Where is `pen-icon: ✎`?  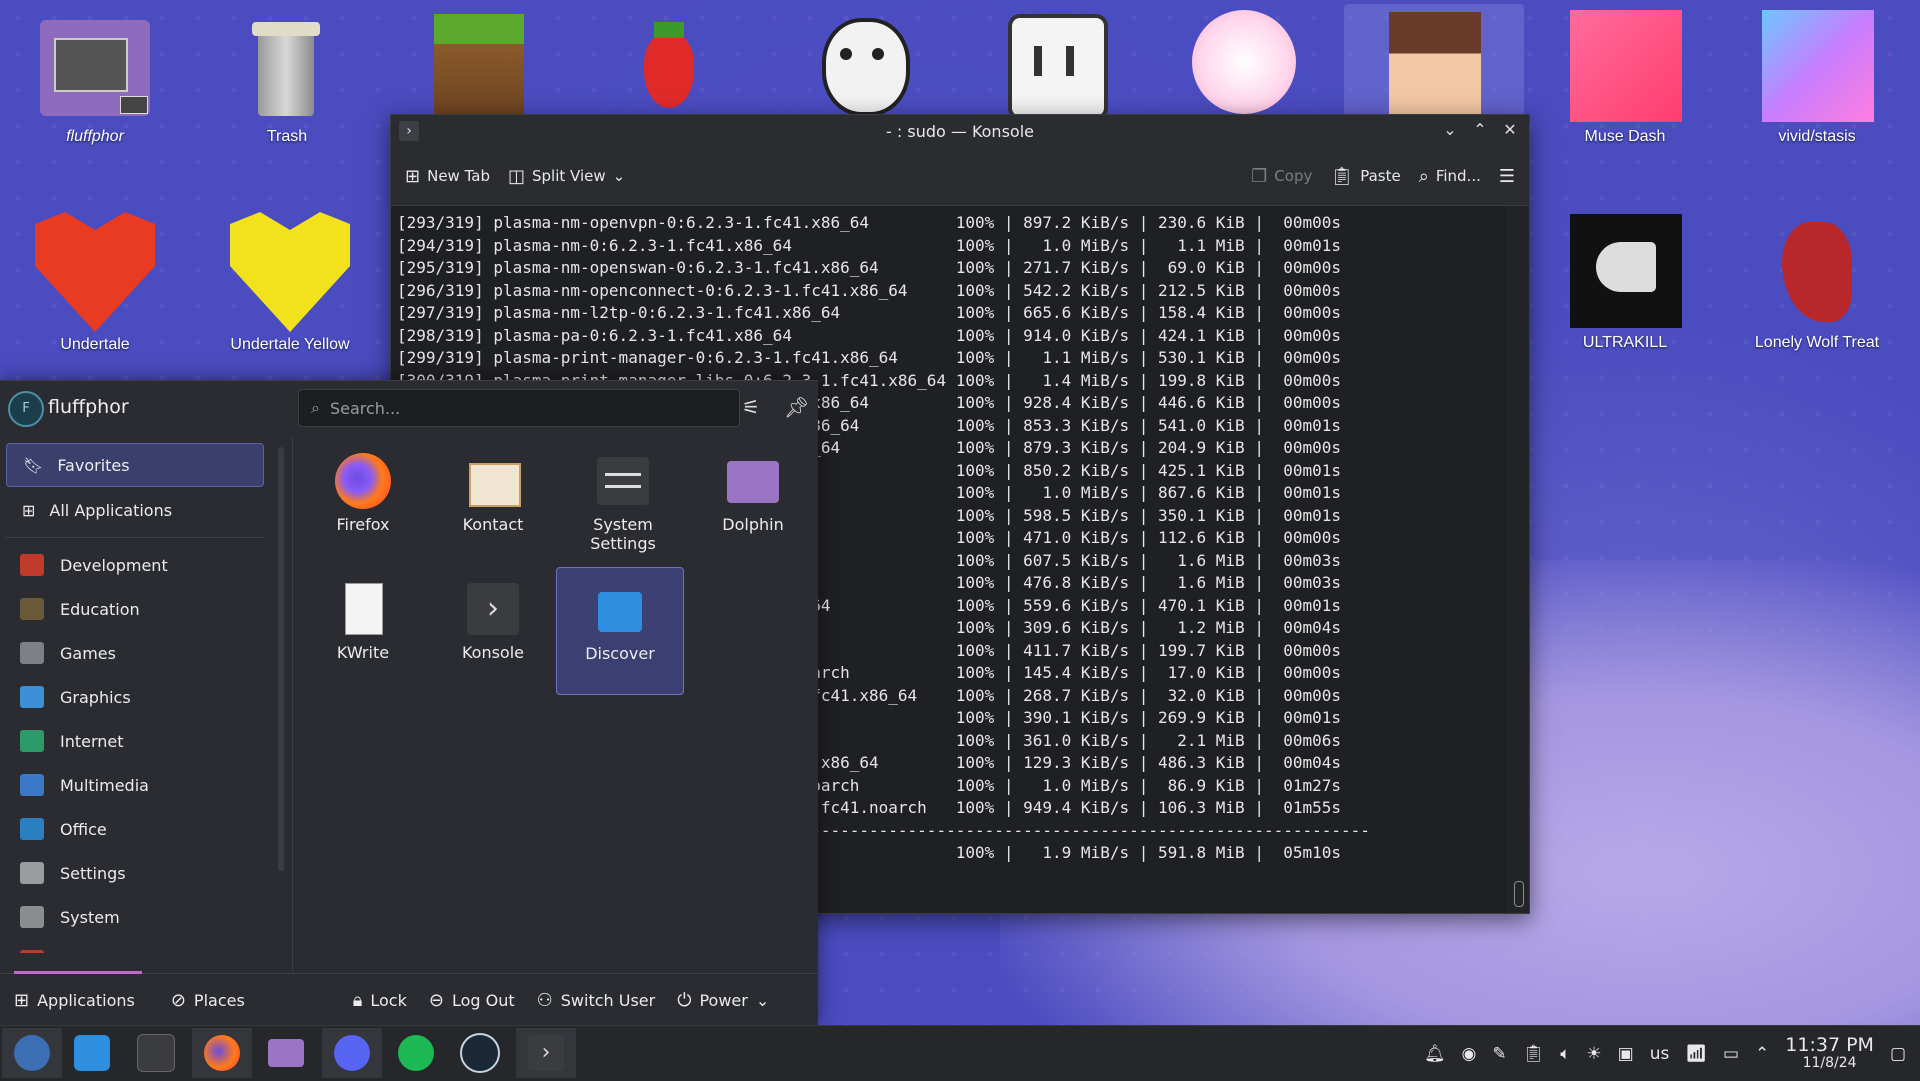 pen-icon: ✎ is located at coordinates (1499, 1054).